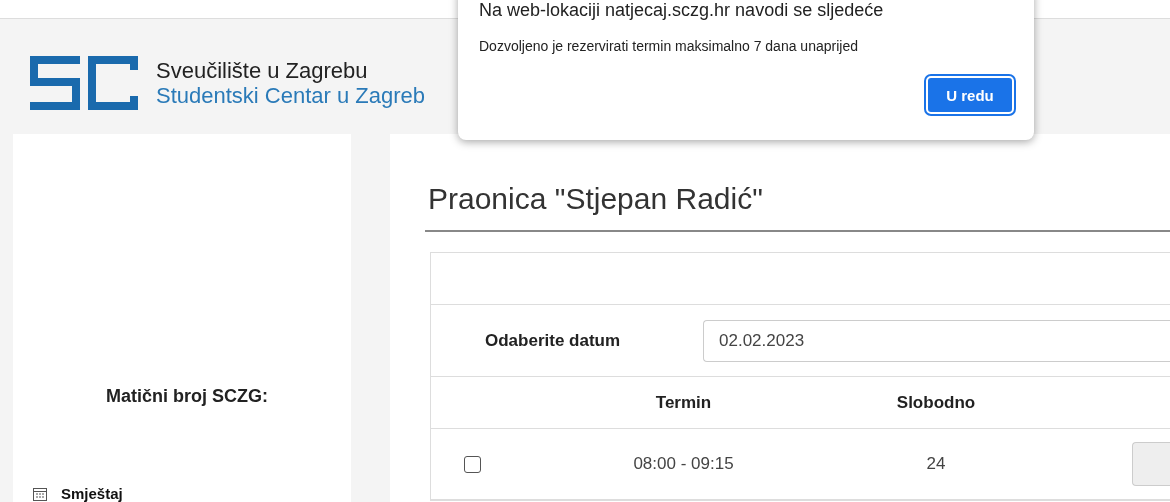  I want to click on page-title: Praonica "Stjepan Radić", so click(797, 207).